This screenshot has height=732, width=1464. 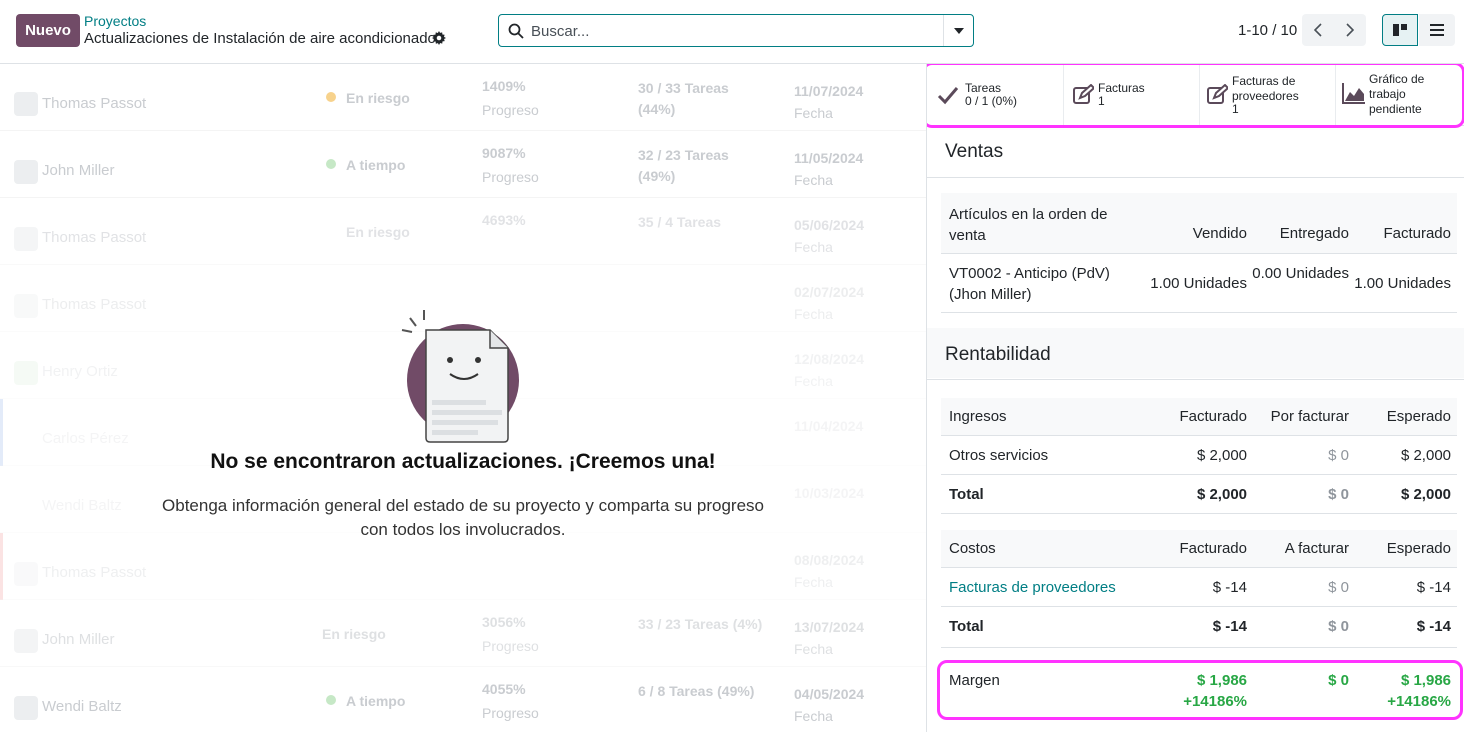 I want to click on stat-label: Gráfico de trabajo pendiente, so click(x=1397, y=94).